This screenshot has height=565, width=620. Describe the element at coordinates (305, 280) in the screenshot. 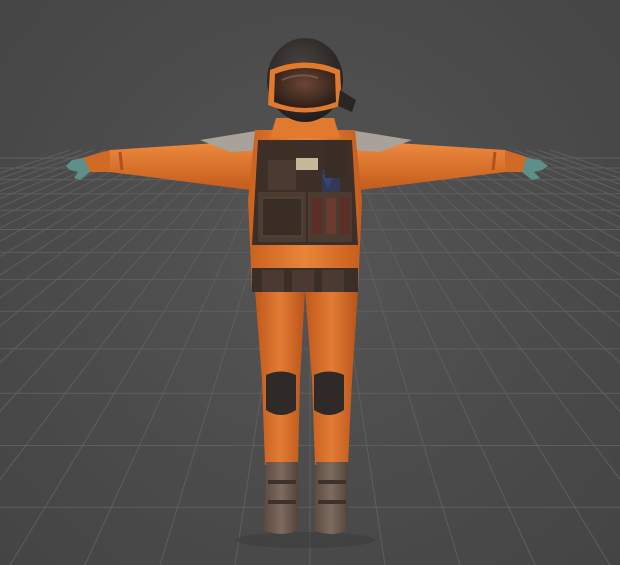

I see `utility-belt` at that location.